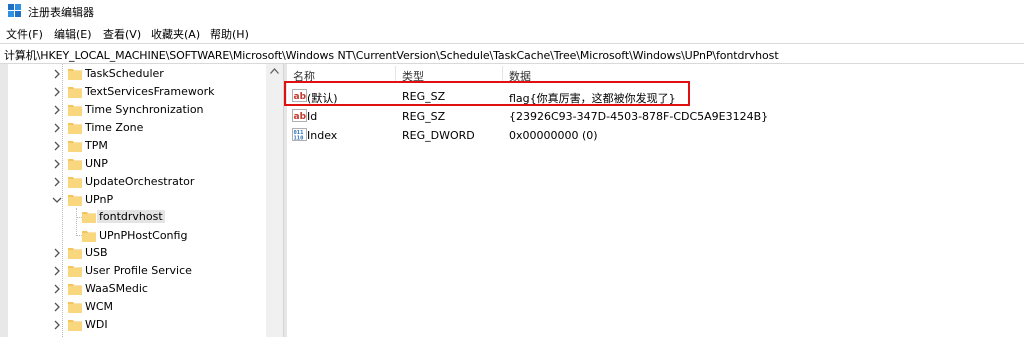  Describe the element at coordinates (322, 135) in the screenshot. I see `value-name: Index` at that location.